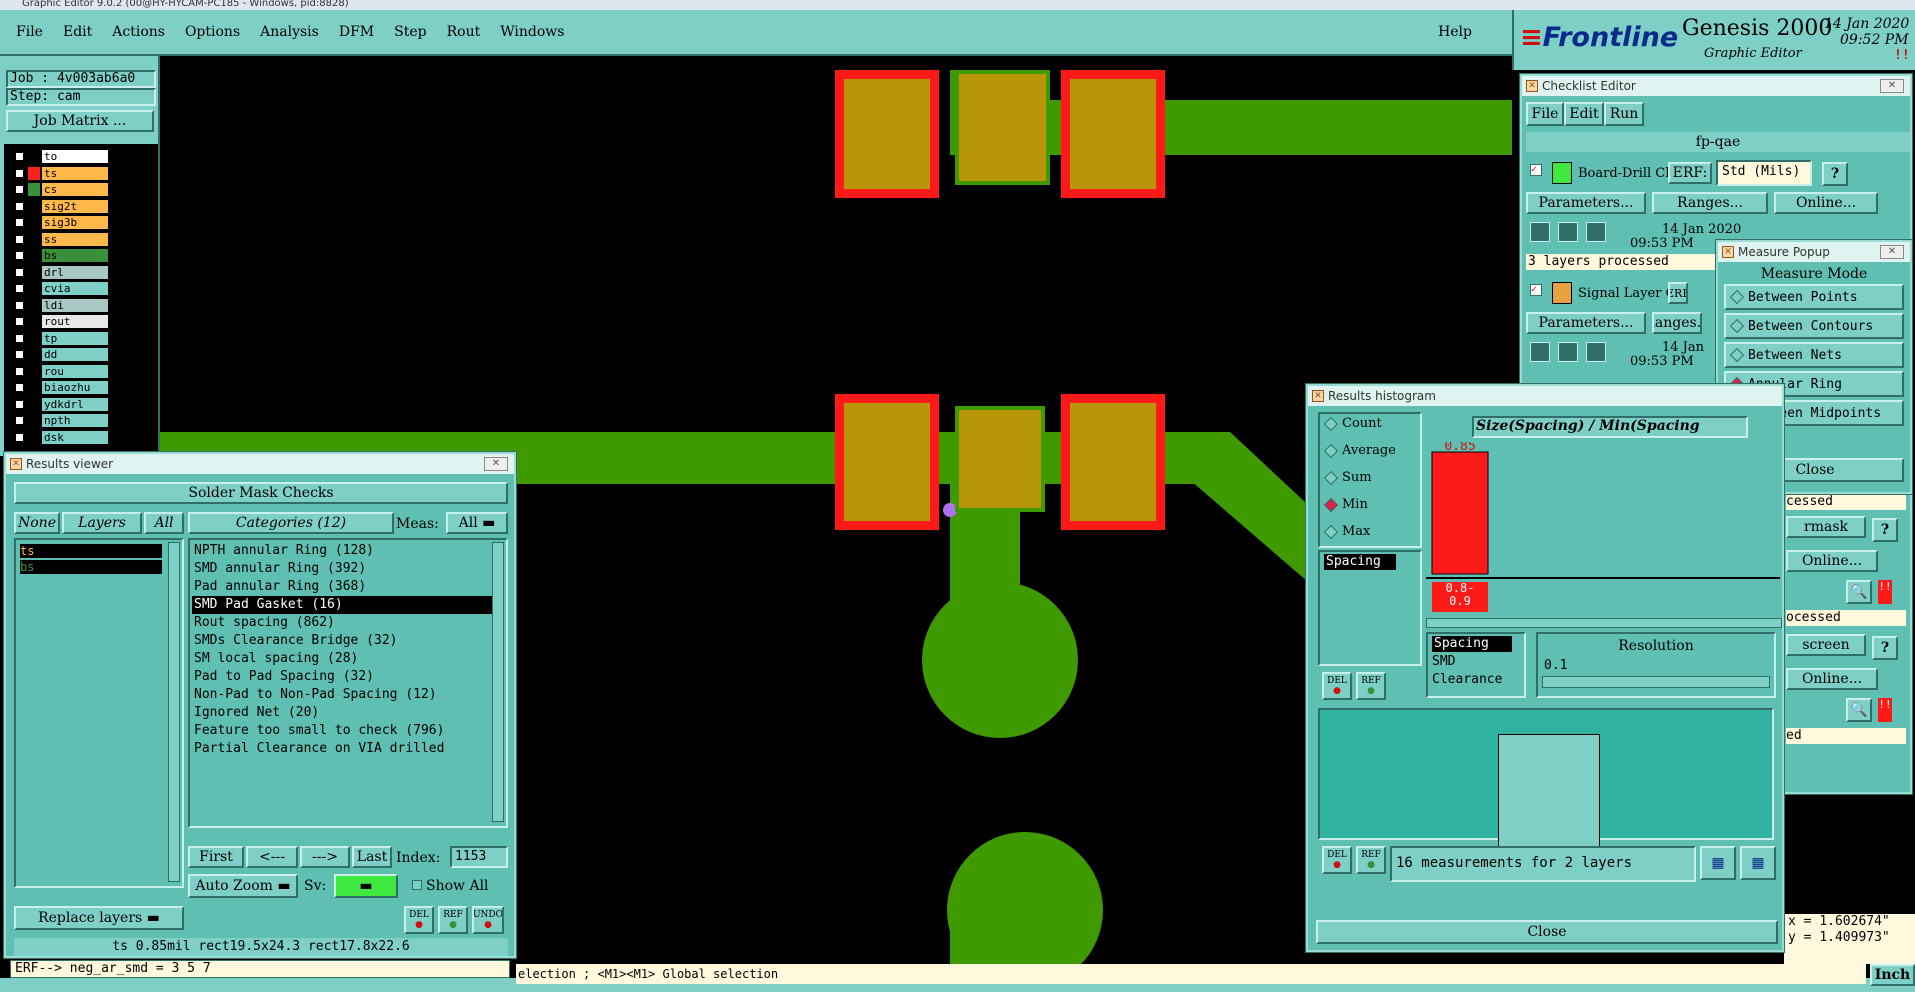 The image size is (1915, 992). I want to click on layer-name: ydkdrl, so click(75, 404).